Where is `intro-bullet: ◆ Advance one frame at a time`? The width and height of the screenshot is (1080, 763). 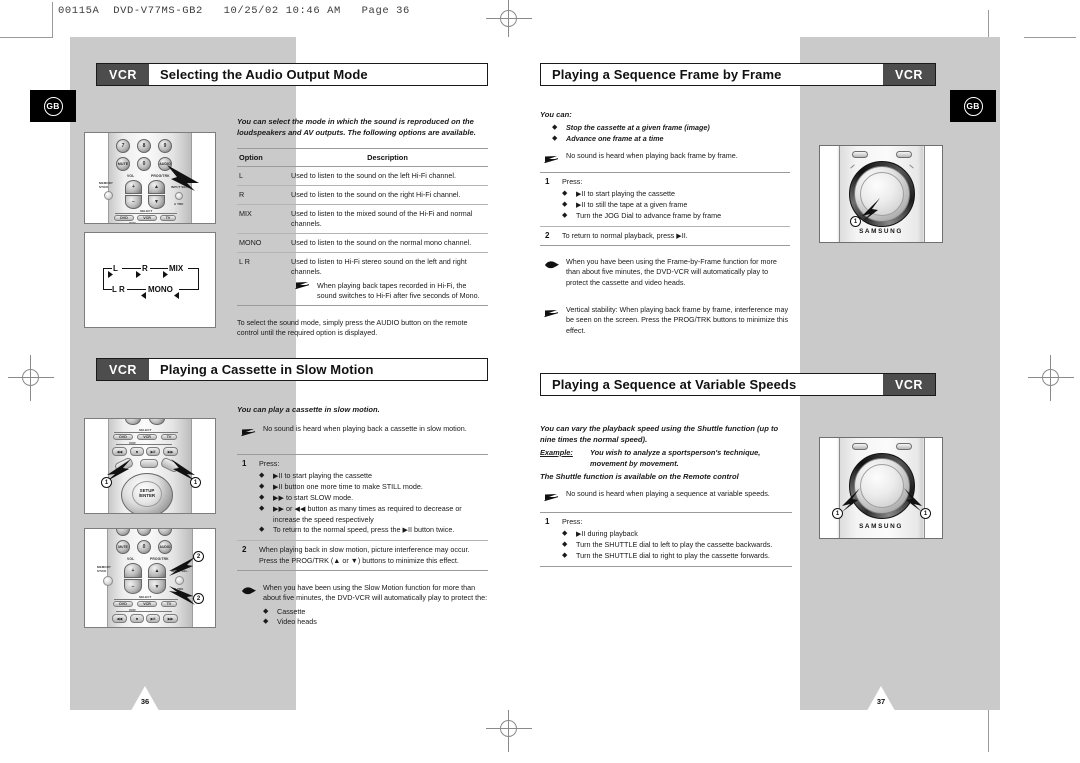
intro-bullet: ◆ Advance one frame at a time is located at coordinates (676, 139).